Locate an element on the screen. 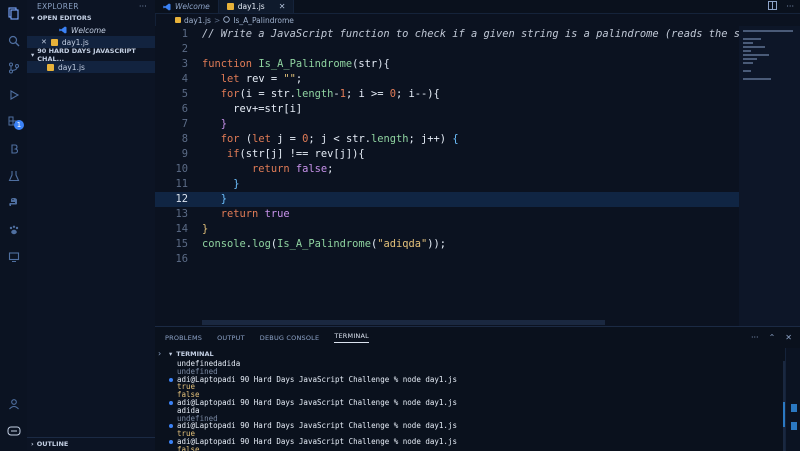 The width and height of the screenshot is (800, 451). code-line: 3 function Is_A_Palindrome(str){ is located at coordinates (447, 64).